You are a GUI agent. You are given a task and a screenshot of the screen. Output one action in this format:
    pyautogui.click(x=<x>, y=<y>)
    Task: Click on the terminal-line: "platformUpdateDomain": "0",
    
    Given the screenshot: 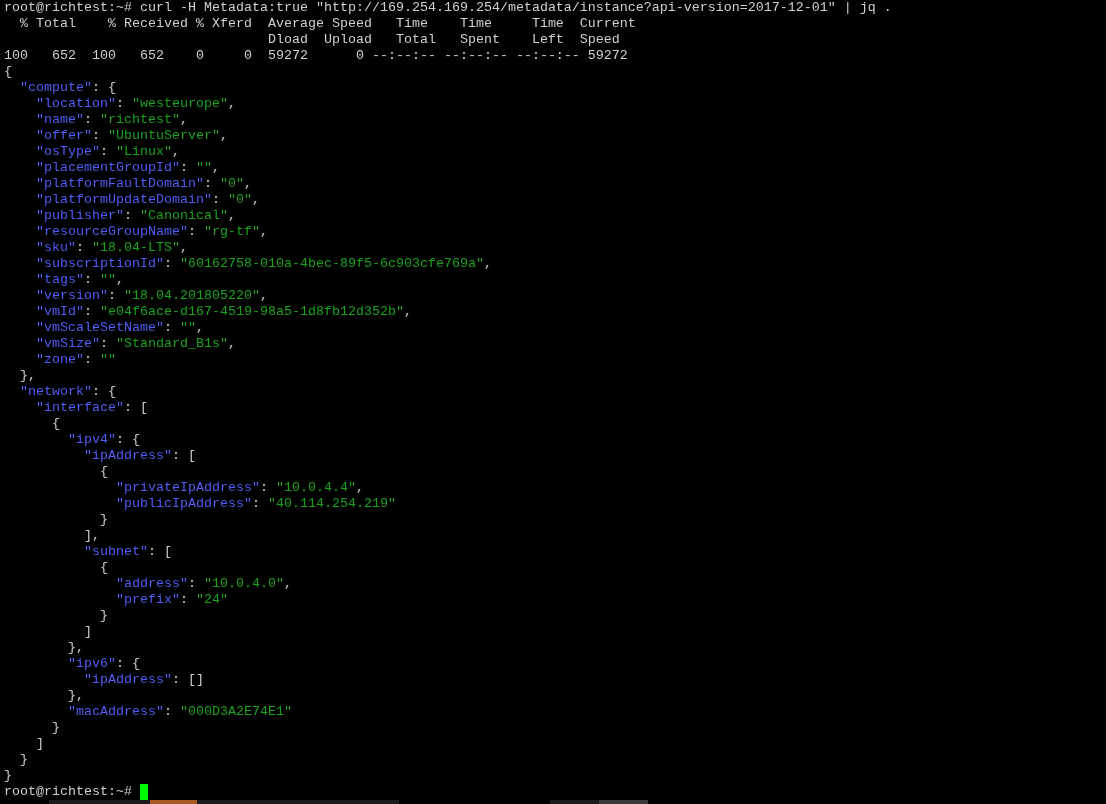 What is the action you would take?
    pyautogui.click(x=147, y=200)
    